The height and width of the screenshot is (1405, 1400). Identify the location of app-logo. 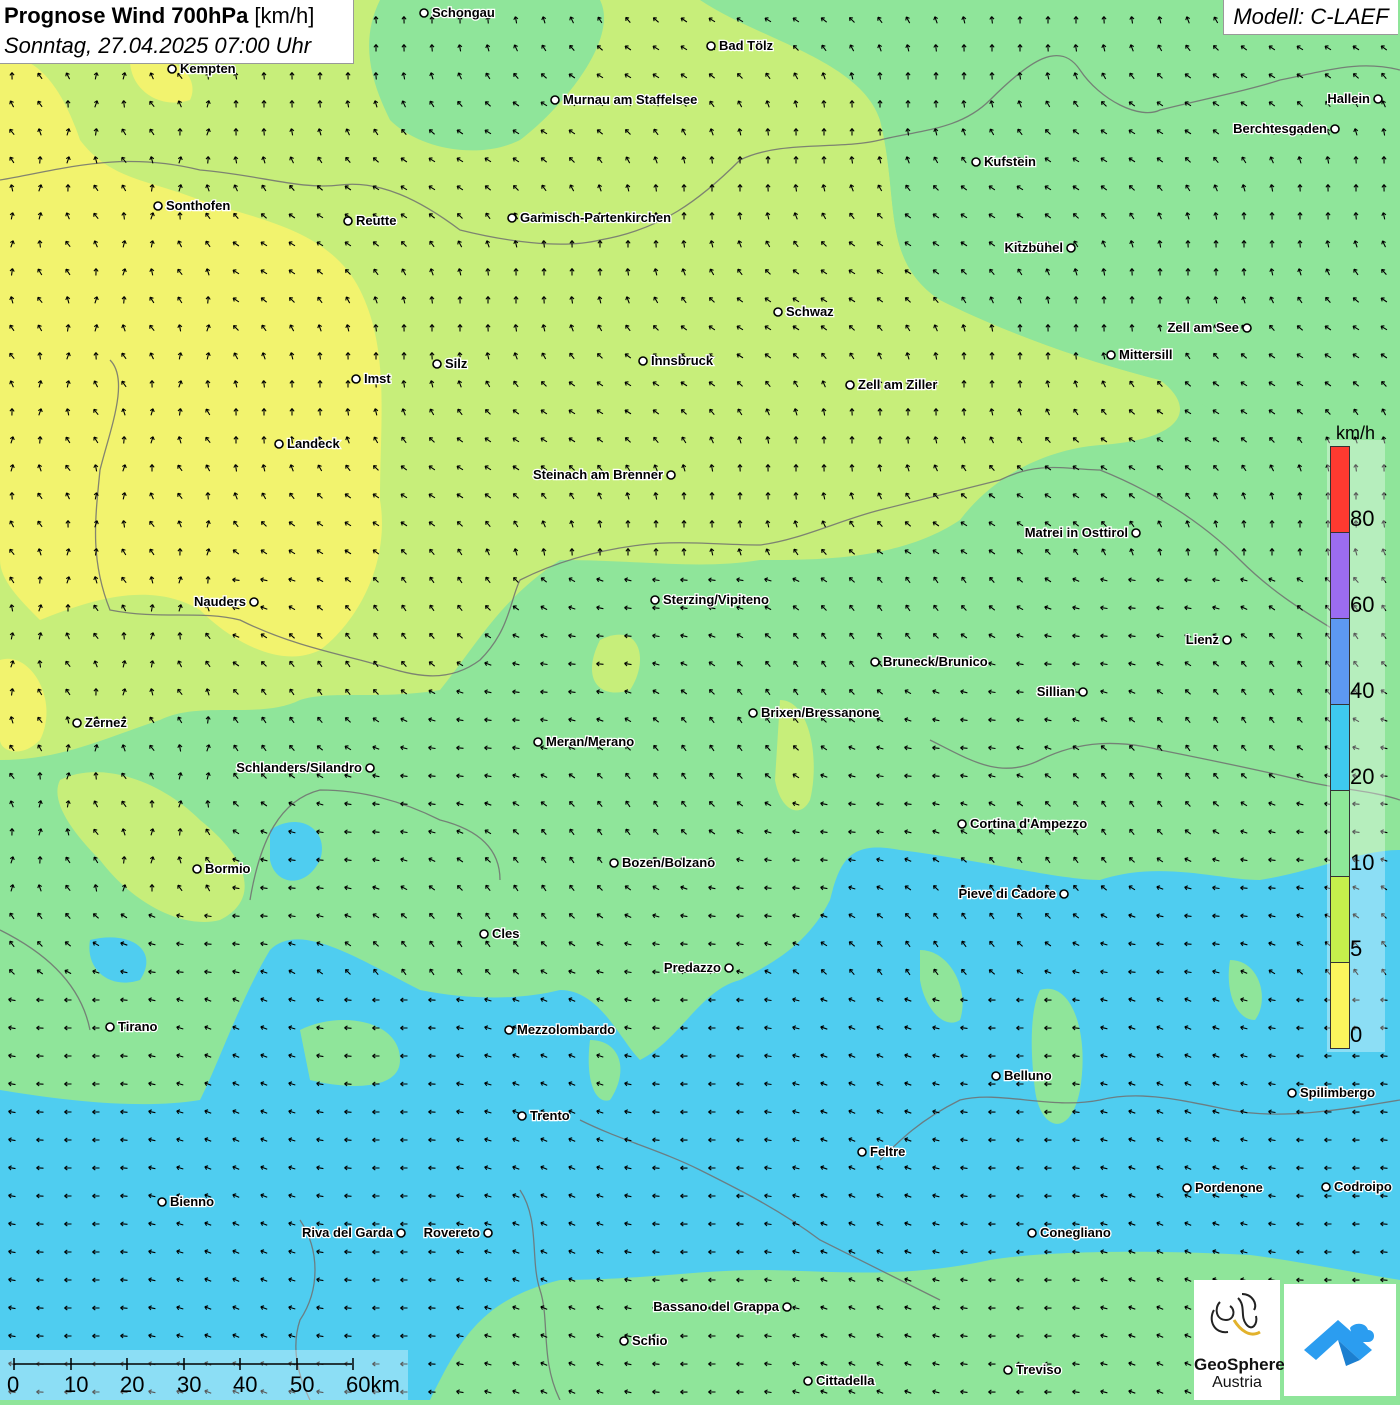
(1340, 1340).